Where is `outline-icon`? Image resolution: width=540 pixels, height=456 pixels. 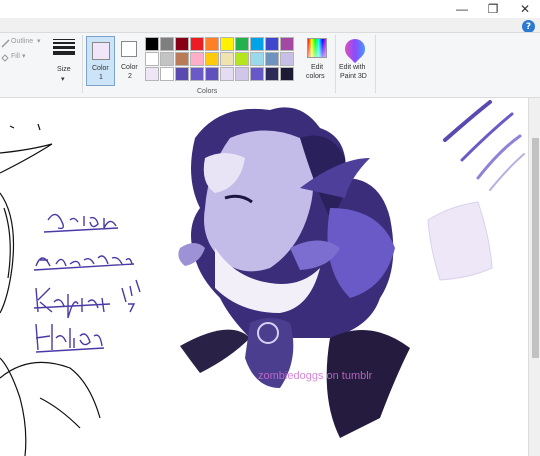
outline-icon is located at coordinates (5, 43).